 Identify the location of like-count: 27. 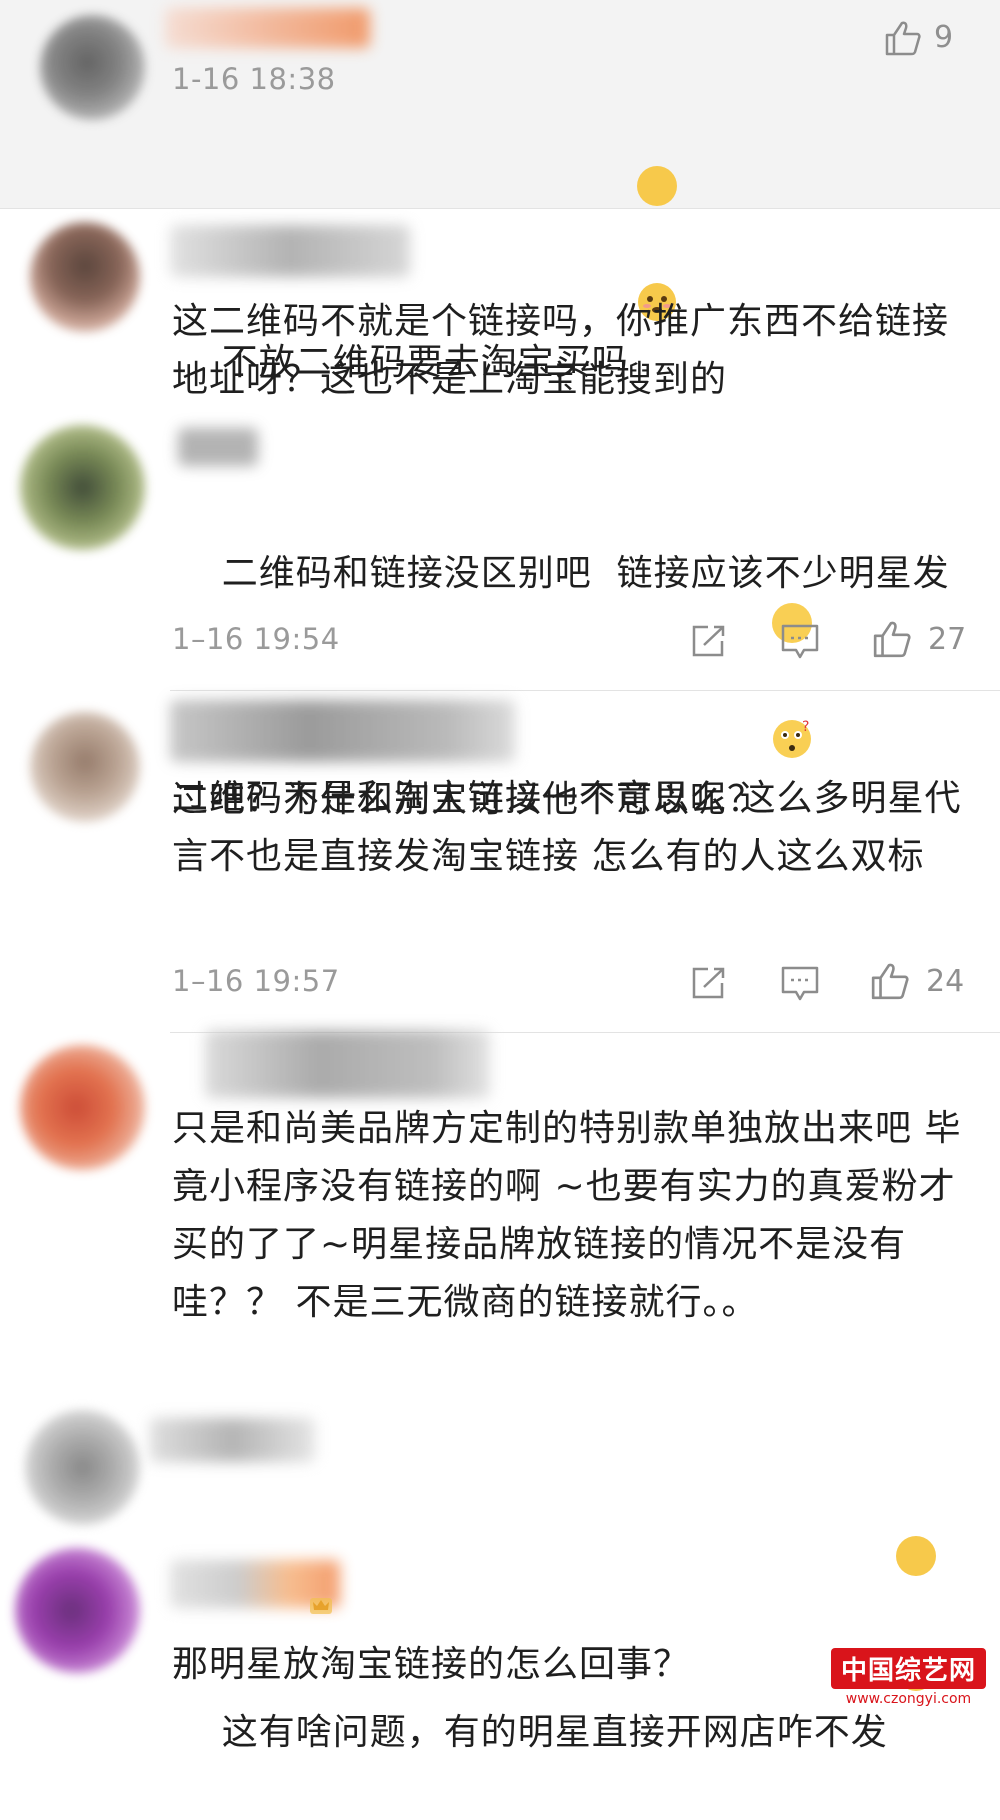
(947, 639).